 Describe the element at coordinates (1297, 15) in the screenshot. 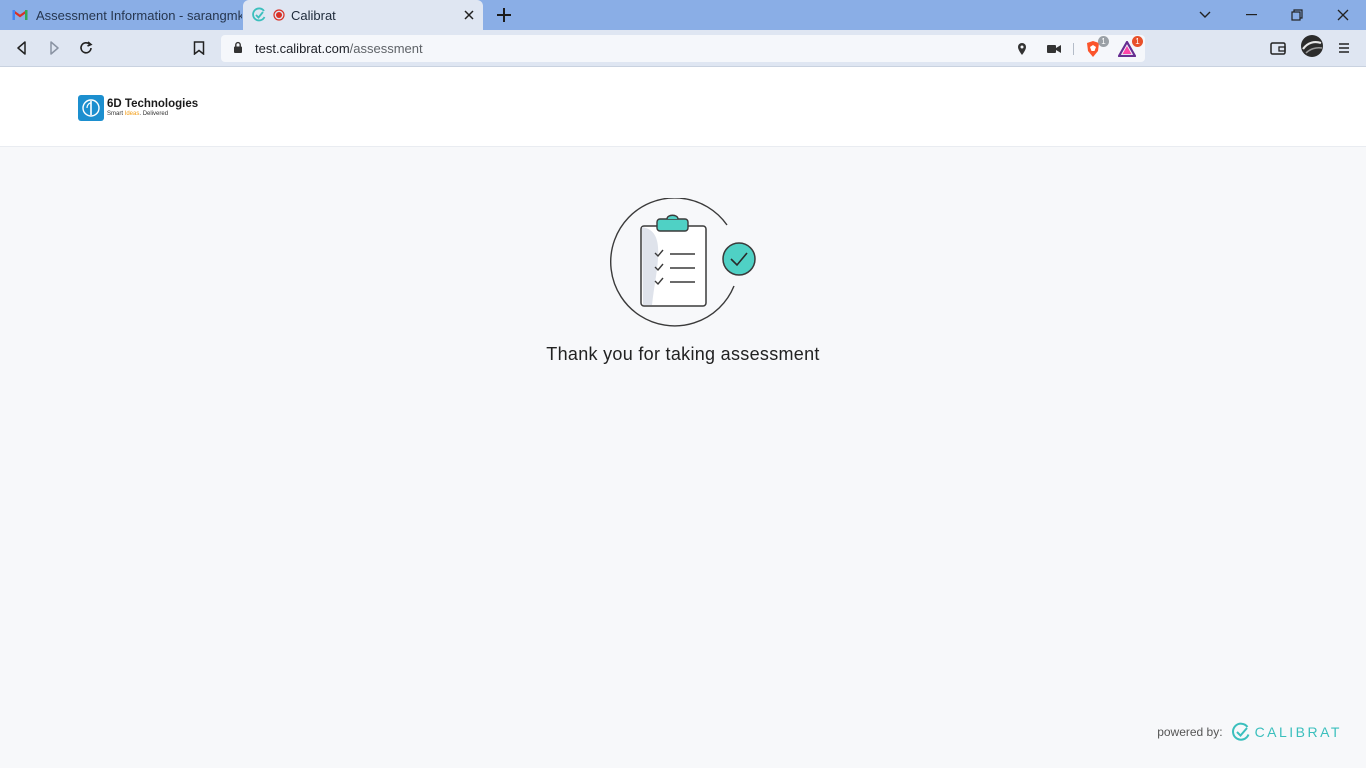

I see `restore-button` at that location.